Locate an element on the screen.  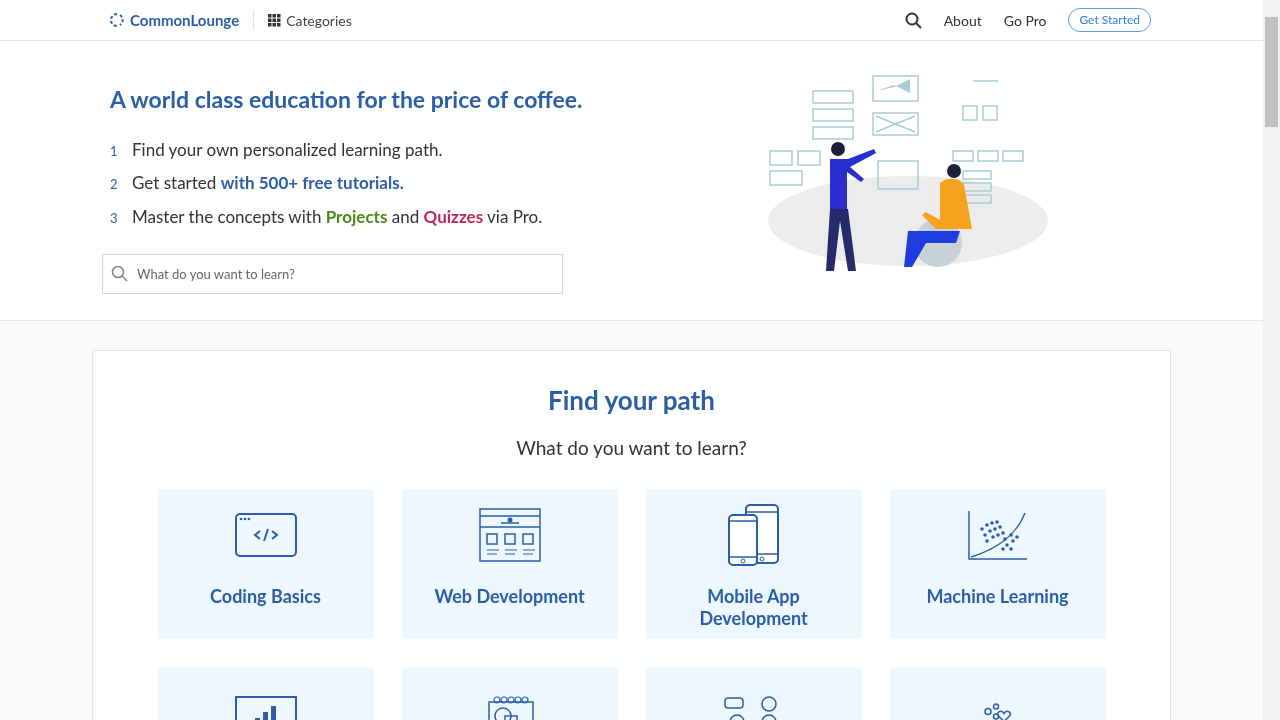
hero-title: A world class education for the price of coffee. is located at coordinates (347, 99).